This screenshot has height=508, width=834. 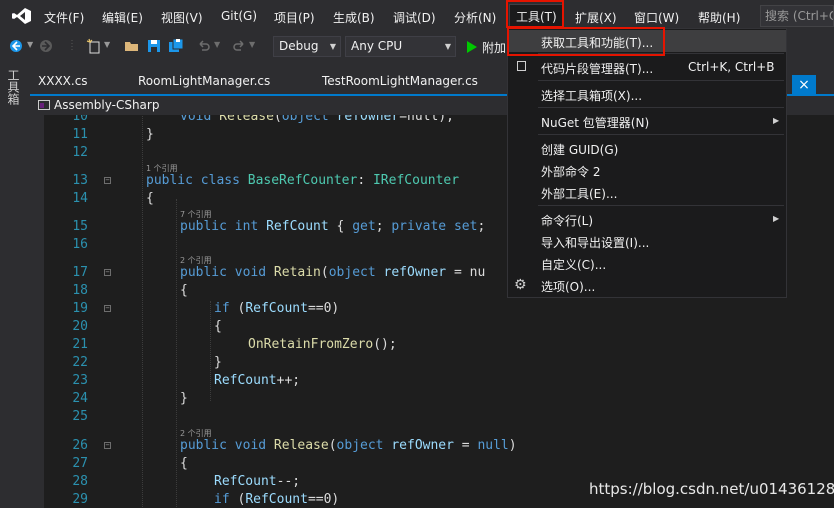 What do you see at coordinates (354, 17) in the screenshot?
I see `menu-build: 生成(B)` at bounding box center [354, 17].